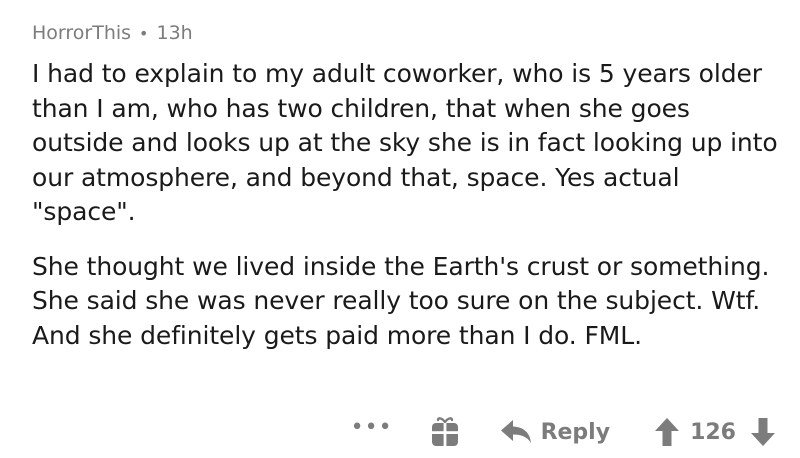 This screenshot has width=800, height=458. What do you see at coordinates (763, 432) in the screenshot?
I see `downvote-arrow-icon` at bounding box center [763, 432].